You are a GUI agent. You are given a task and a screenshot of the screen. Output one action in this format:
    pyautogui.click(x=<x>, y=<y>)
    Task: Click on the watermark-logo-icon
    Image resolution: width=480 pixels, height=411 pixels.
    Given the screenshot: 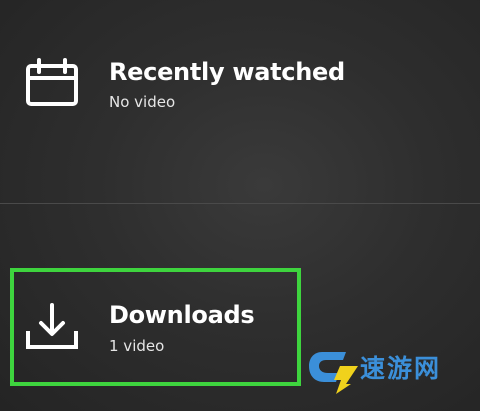 What is the action you would take?
    pyautogui.click(x=333, y=373)
    